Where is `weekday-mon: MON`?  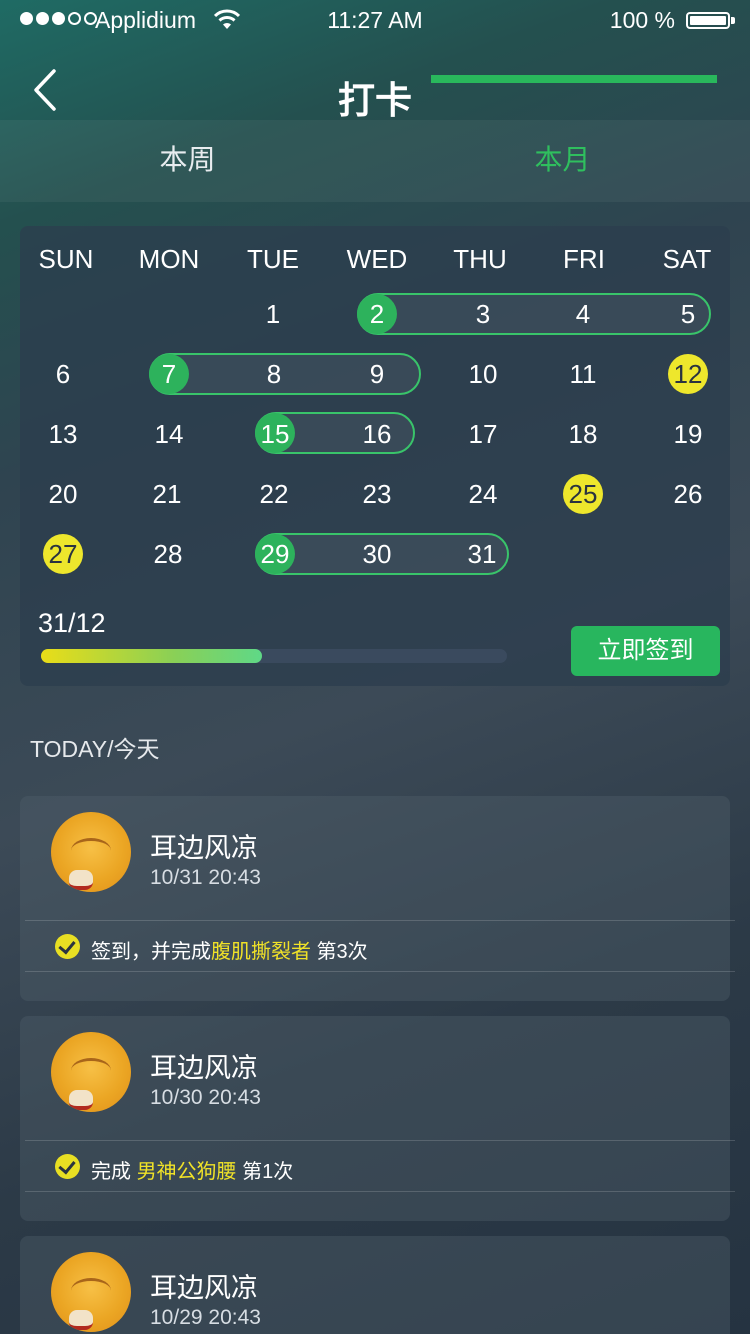 weekday-mon: MON is located at coordinates (169, 259).